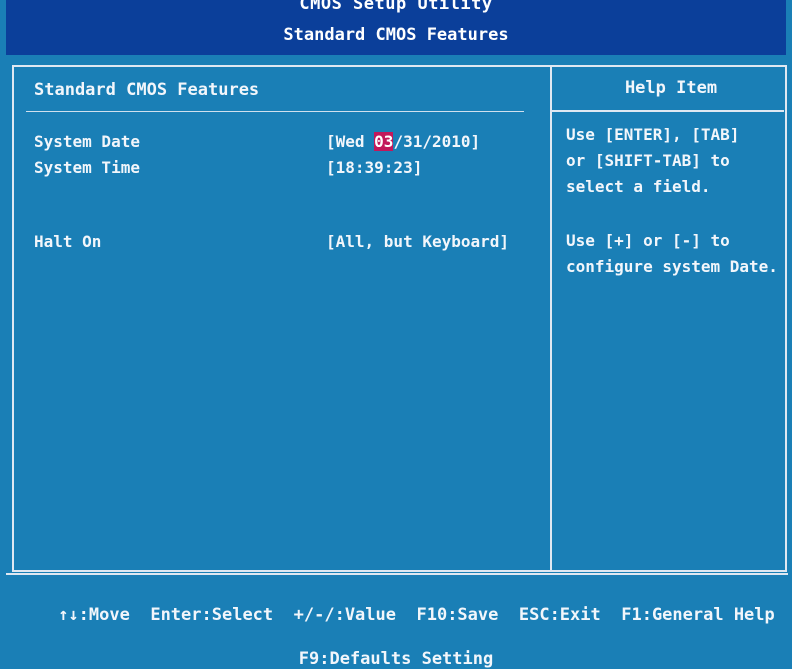  What do you see at coordinates (212, 615) in the screenshot?
I see `key-select: Enter:Select` at bounding box center [212, 615].